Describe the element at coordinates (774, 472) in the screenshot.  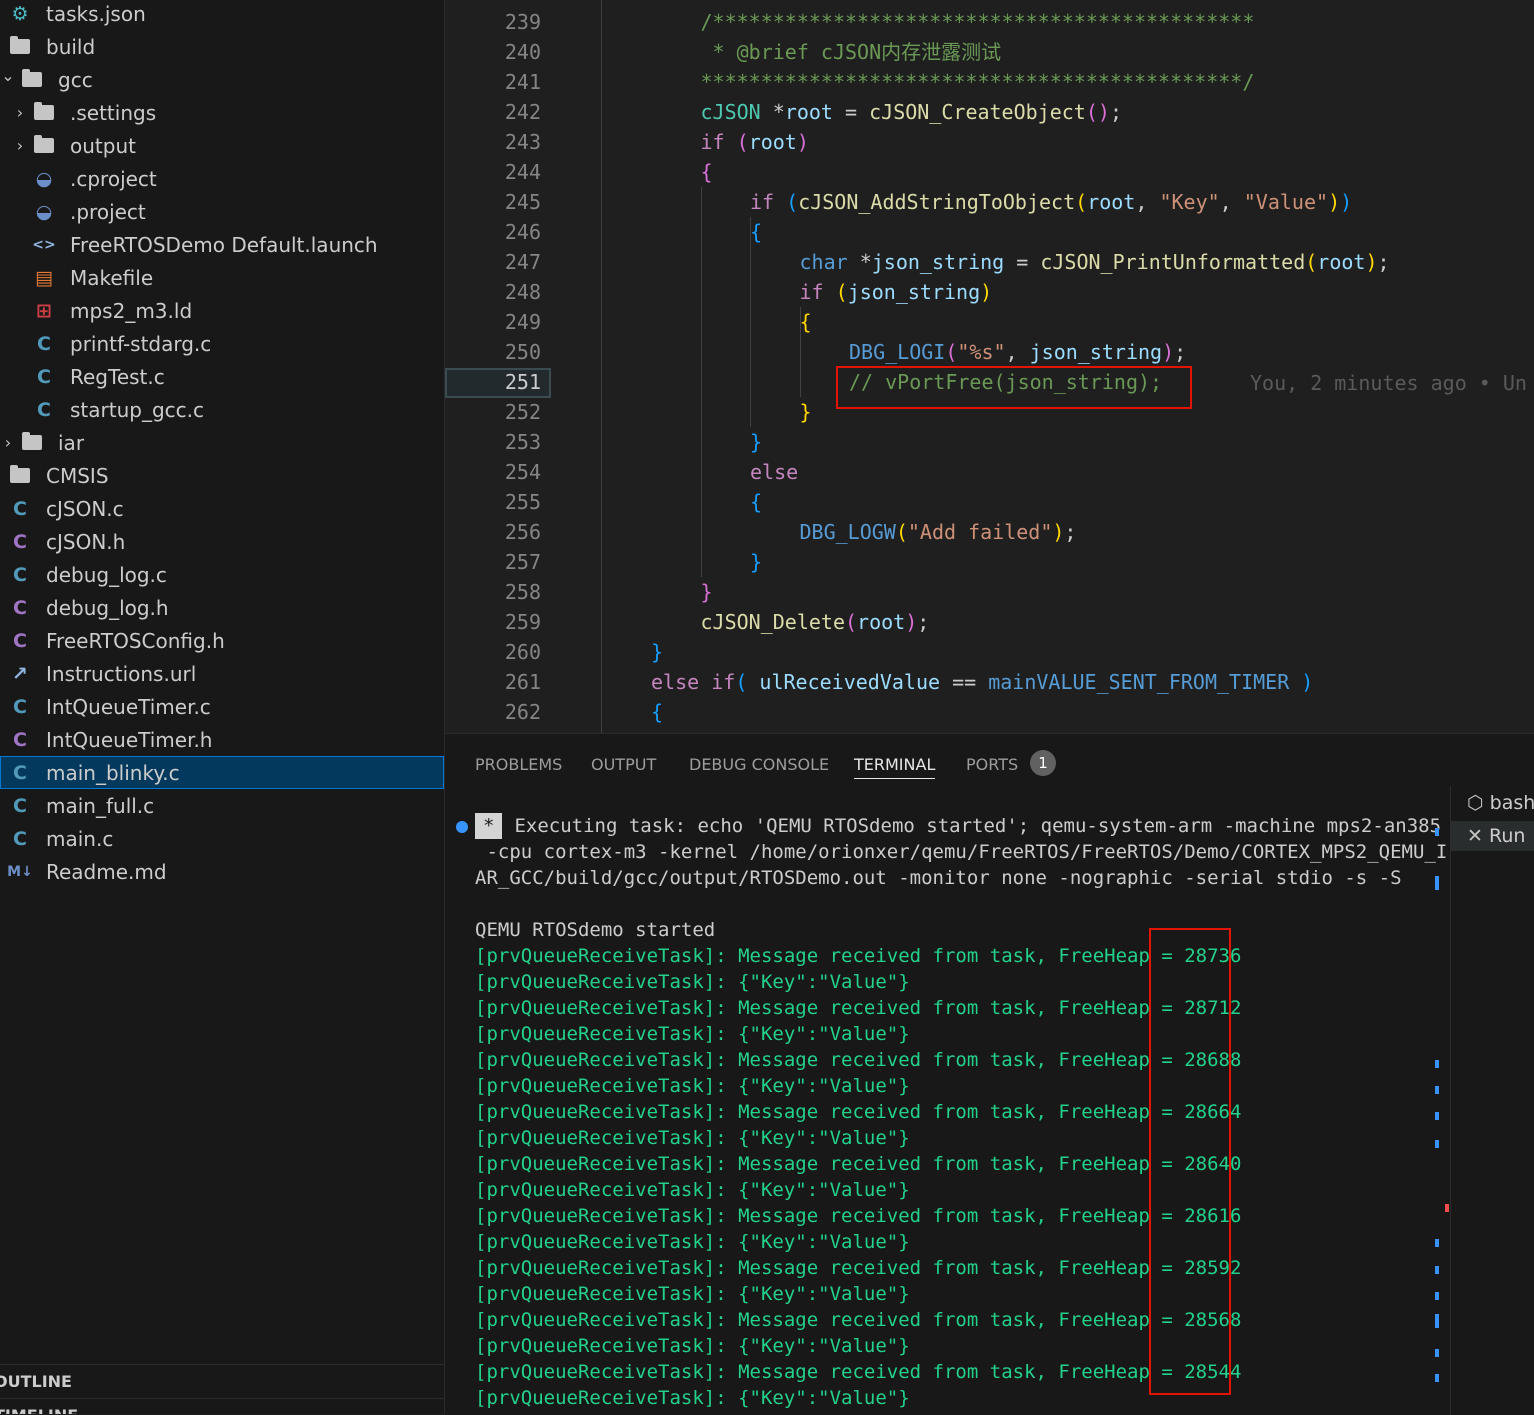
I see `code-line: else` at that location.